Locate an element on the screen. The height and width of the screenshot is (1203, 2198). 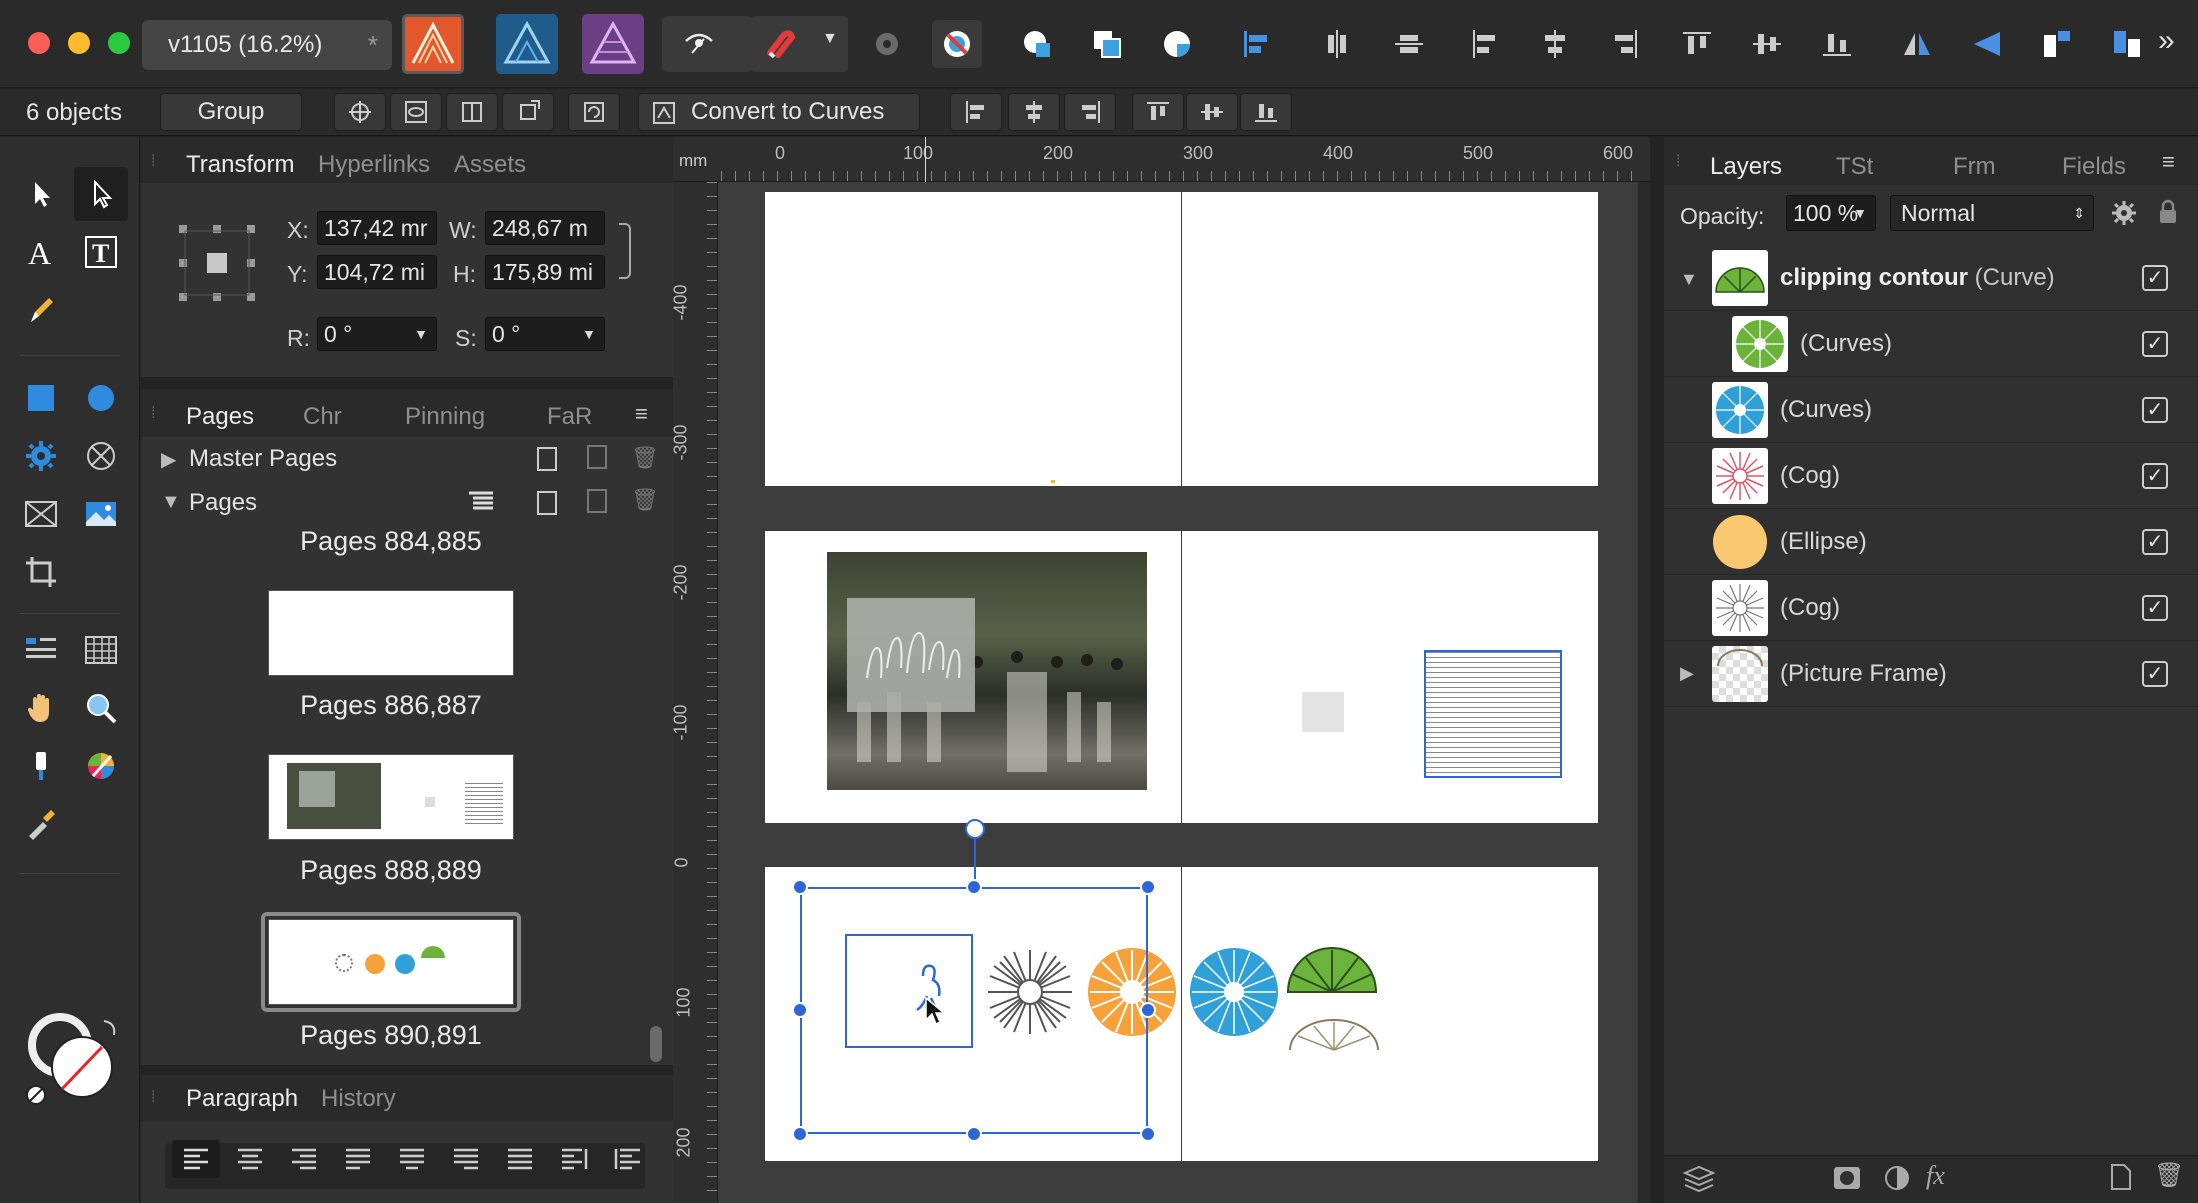
picture-frame-fan-shape is located at coordinates (1334, 1035).